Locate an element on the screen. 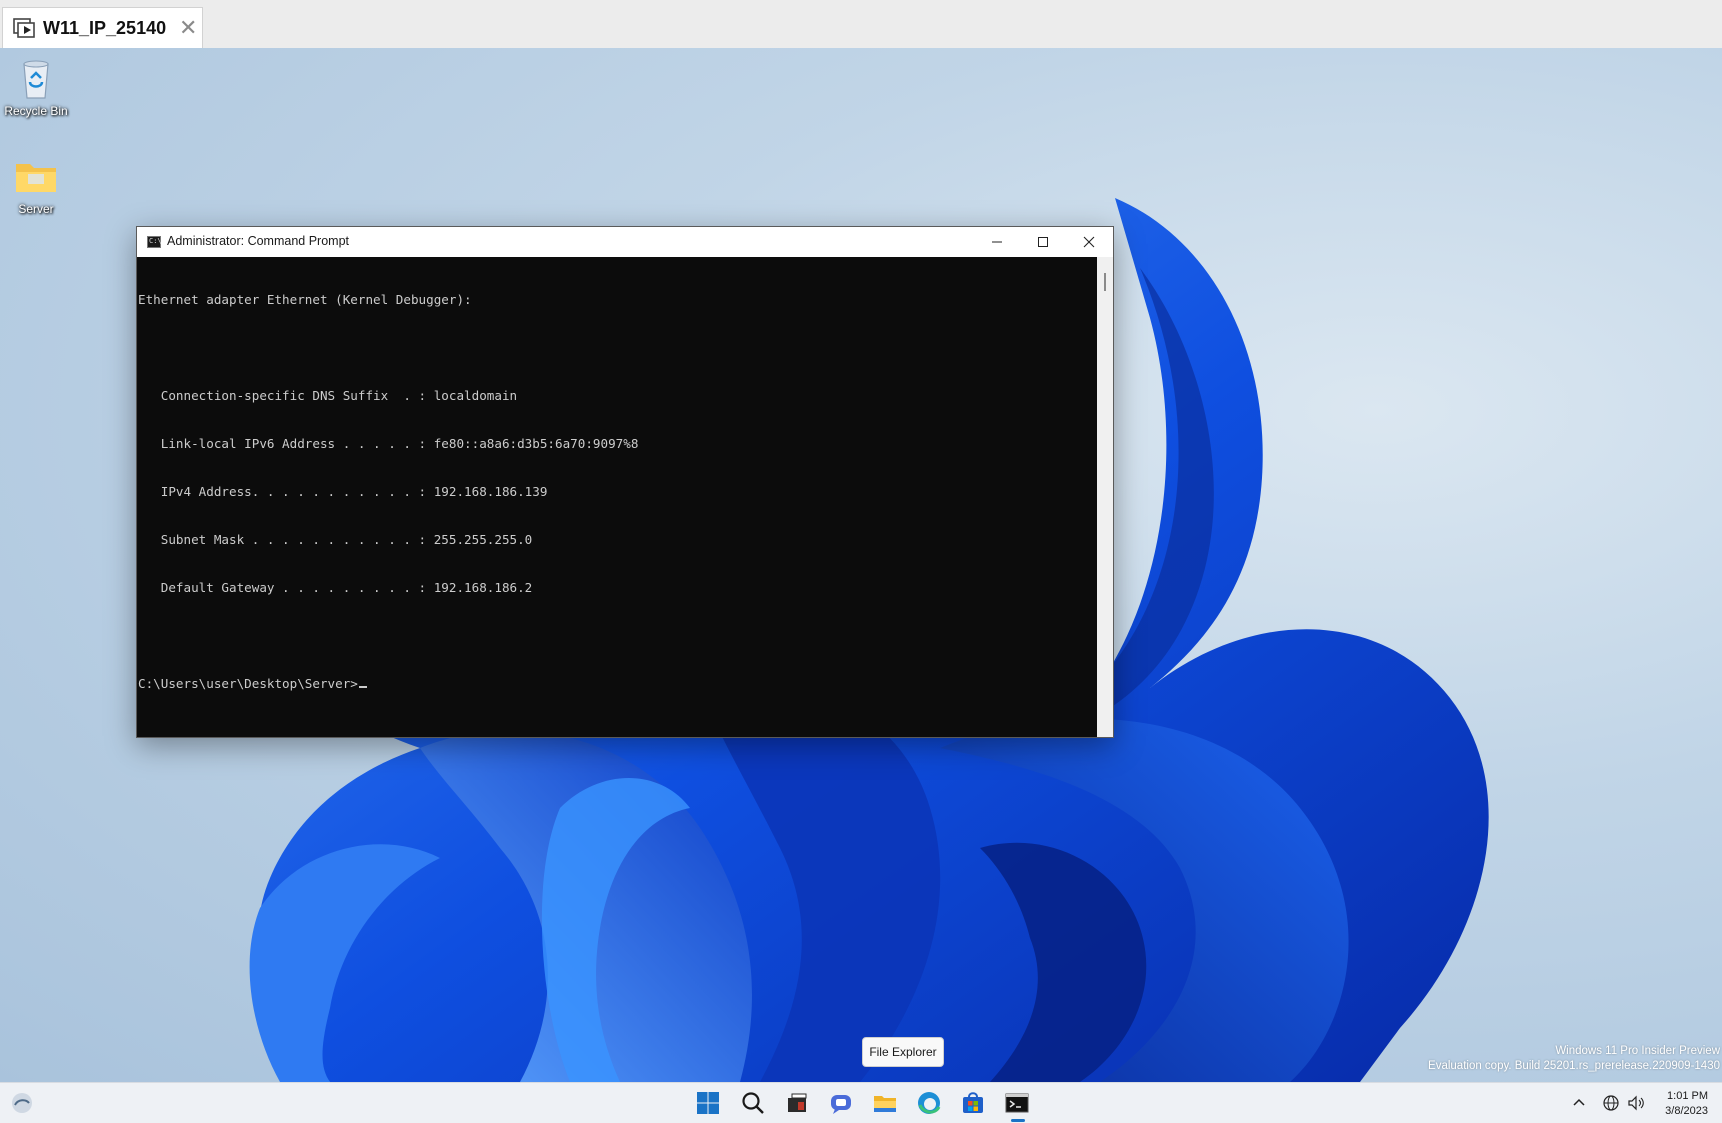 The width and height of the screenshot is (1722, 1123). vm-tab: W11_IP_25140 ✕ is located at coordinates (102, 27).